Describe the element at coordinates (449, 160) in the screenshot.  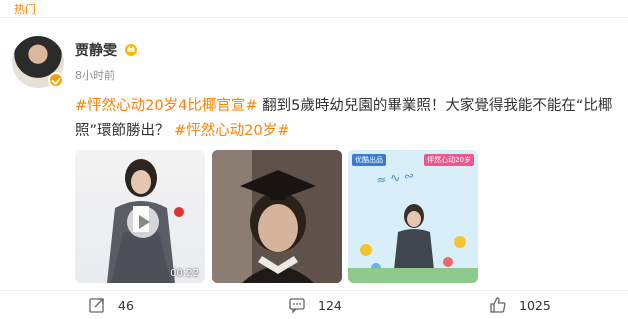
I see `poster-badge: 怦然心动20岁` at that location.